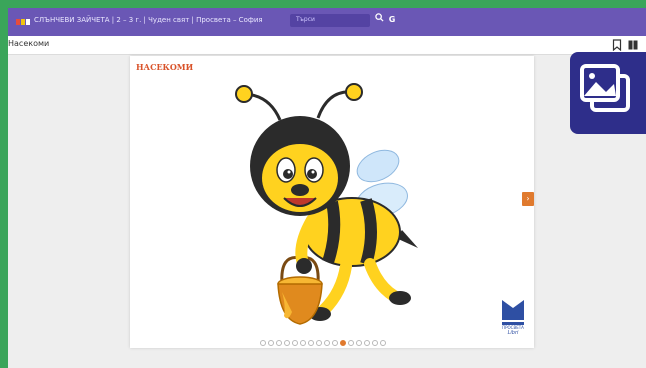 The width and height of the screenshot is (646, 368). I want to click on section-bar: Насекоми, so click(327, 45).